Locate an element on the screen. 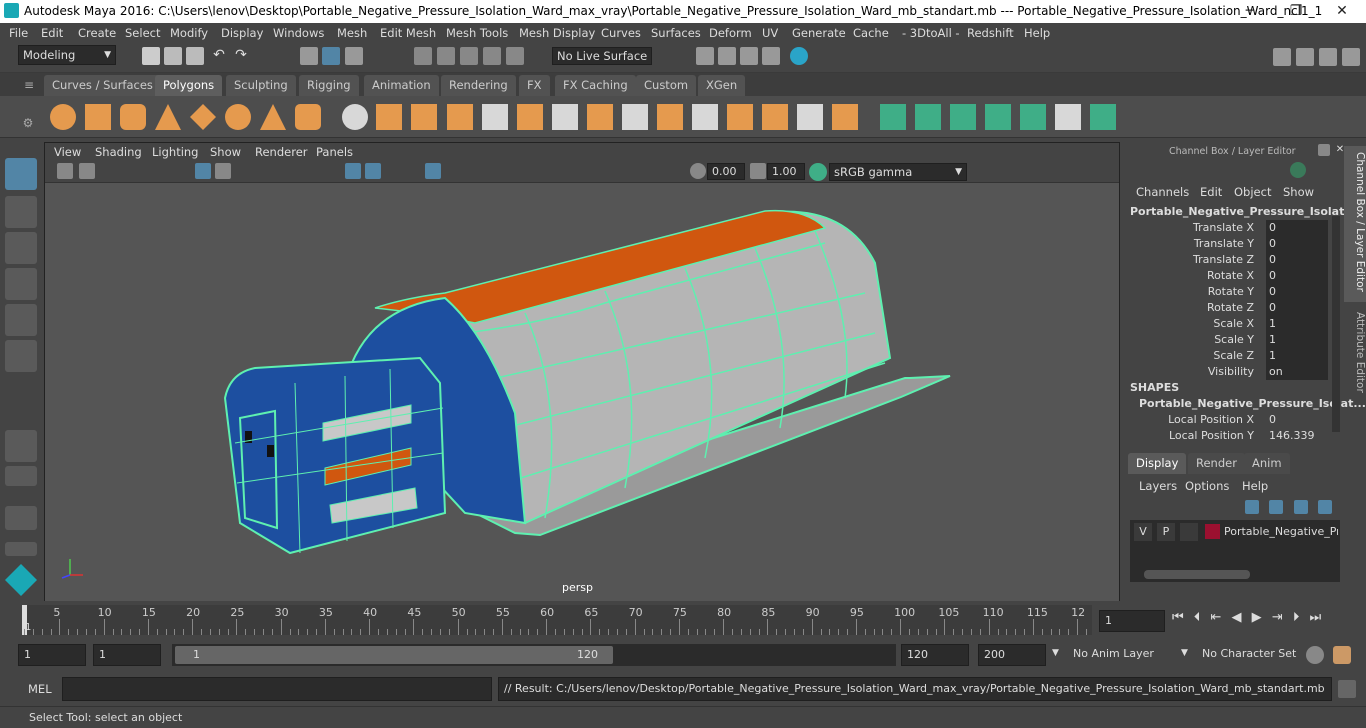 This screenshot has height=728, width=1366. smooth-shade-icon is located at coordinates (373, 171).